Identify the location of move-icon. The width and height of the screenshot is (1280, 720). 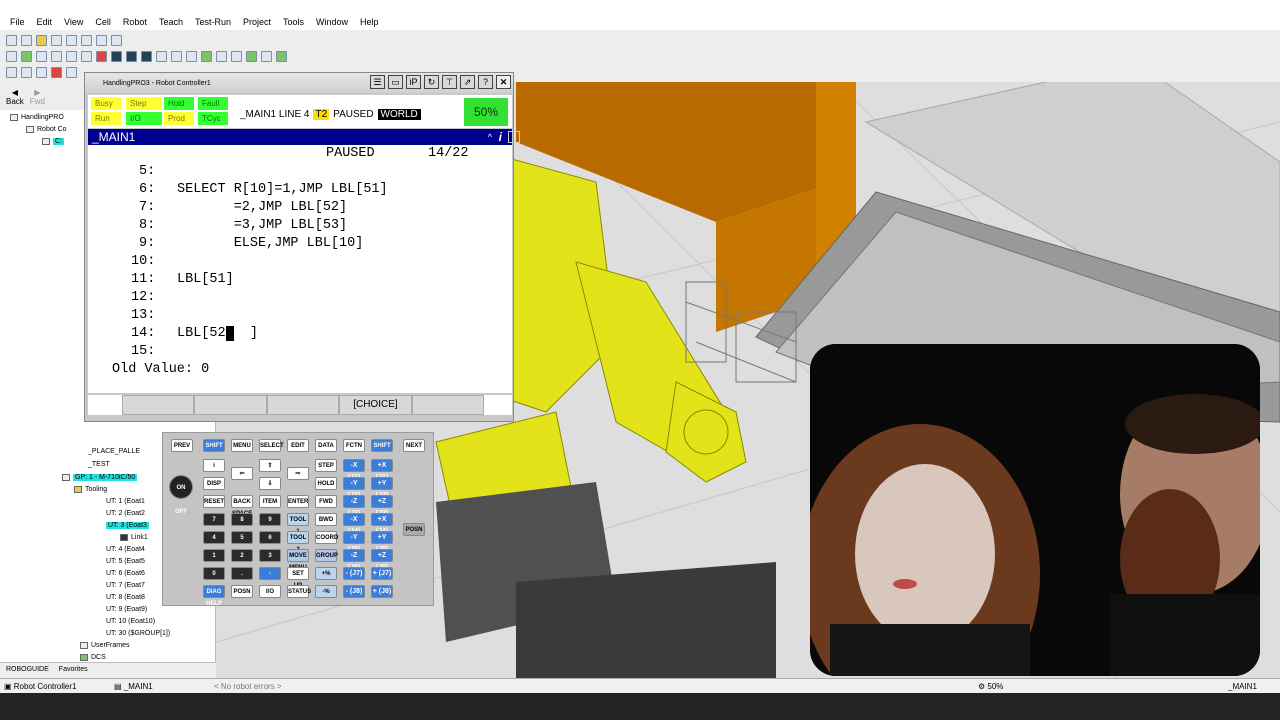
(41, 56).